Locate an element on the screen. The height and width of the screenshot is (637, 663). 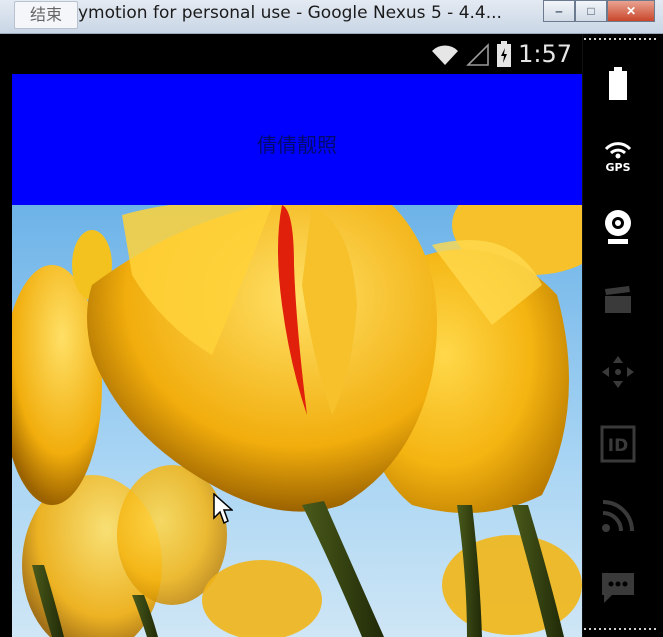
webcam-icon is located at coordinates (618, 227).